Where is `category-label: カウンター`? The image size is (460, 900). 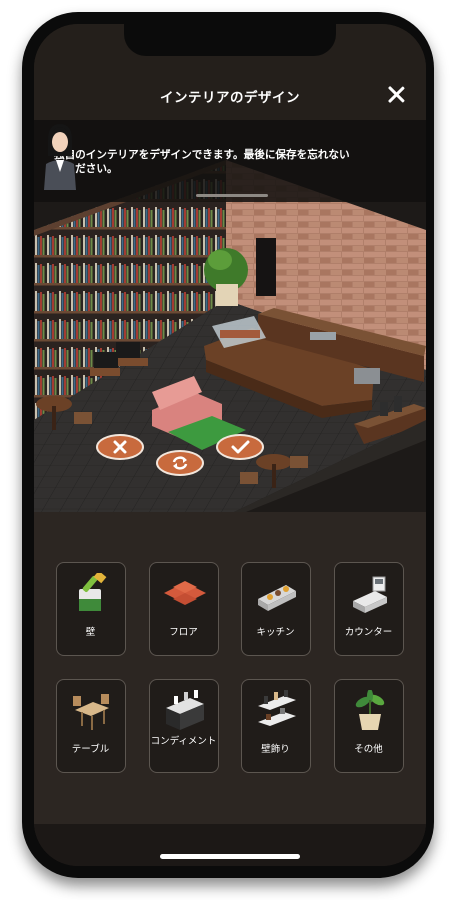
category-label: カウンター is located at coordinates (368, 632).